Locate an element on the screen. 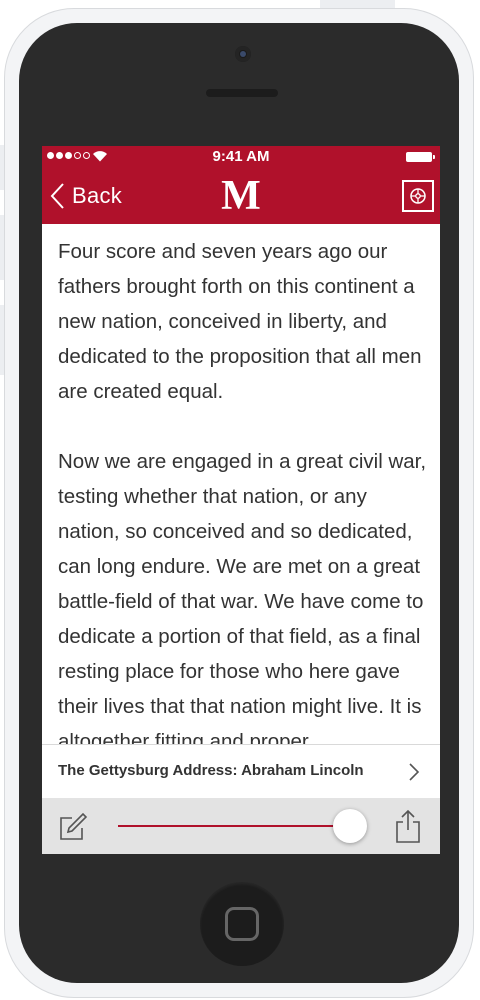 The height and width of the screenshot is (1000, 480). share-icon is located at coordinates (408, 826).